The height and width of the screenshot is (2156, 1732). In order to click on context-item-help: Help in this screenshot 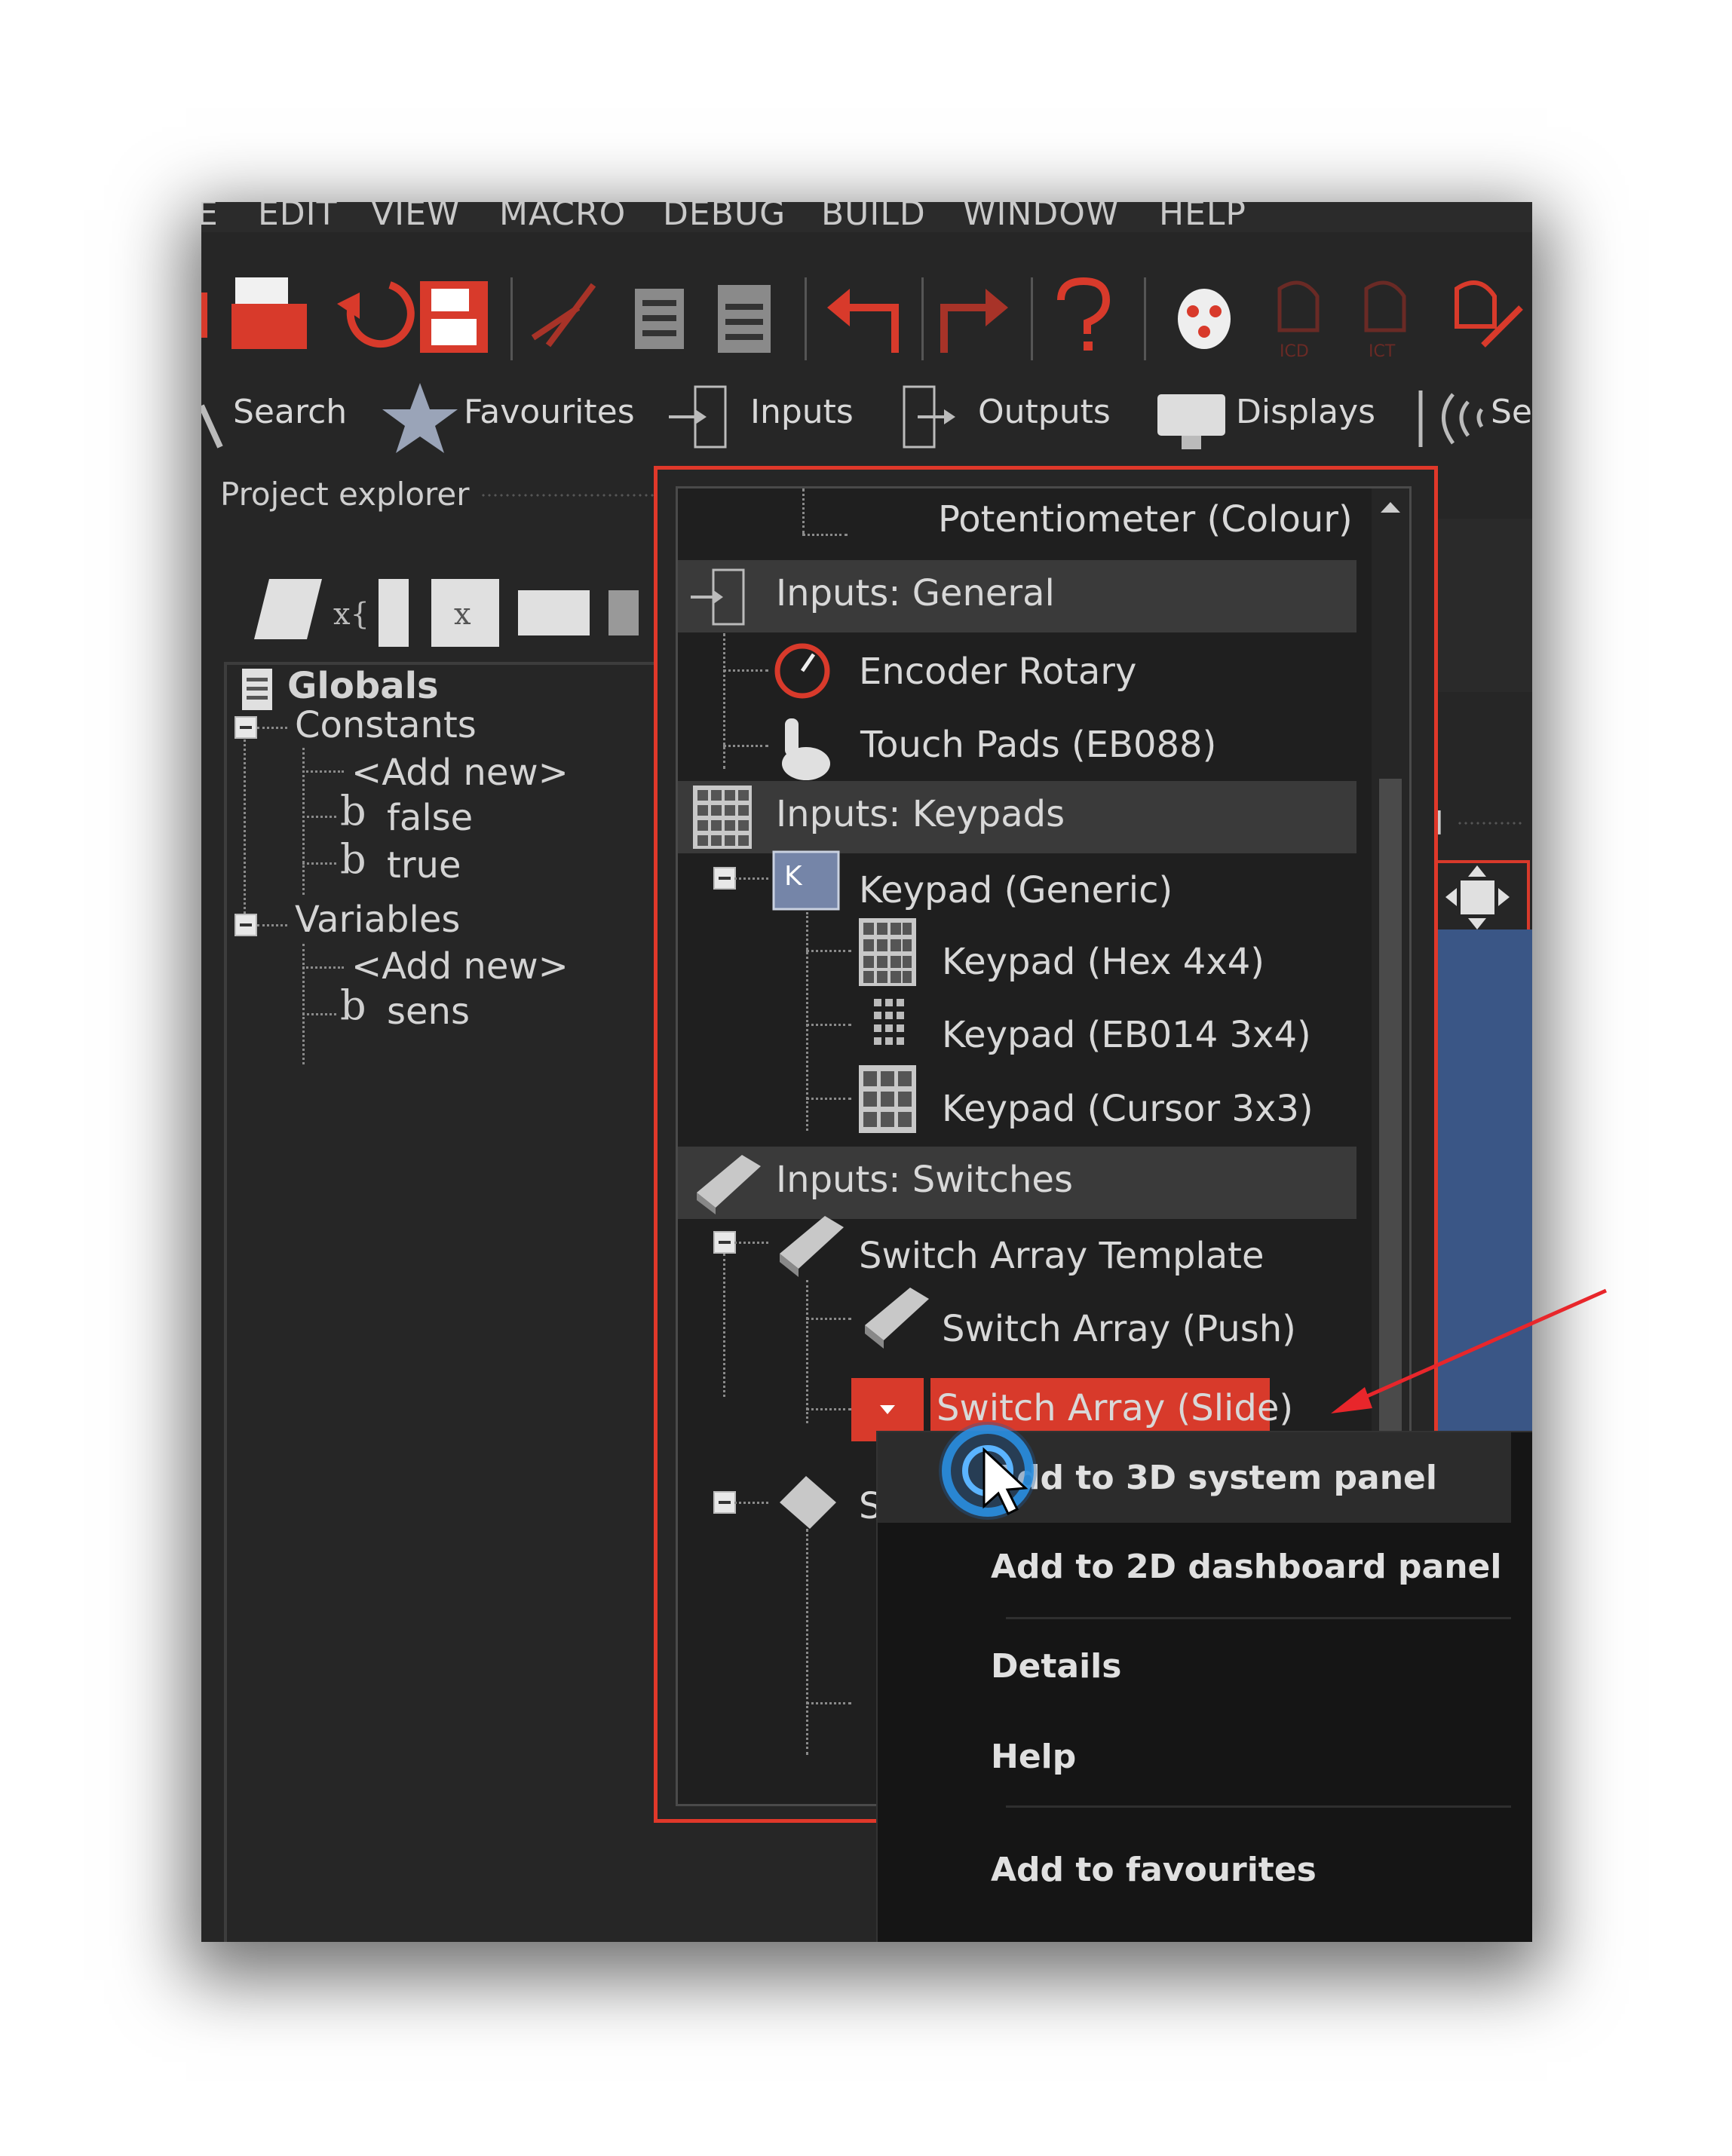, I will do `click(1194, 1760)`.